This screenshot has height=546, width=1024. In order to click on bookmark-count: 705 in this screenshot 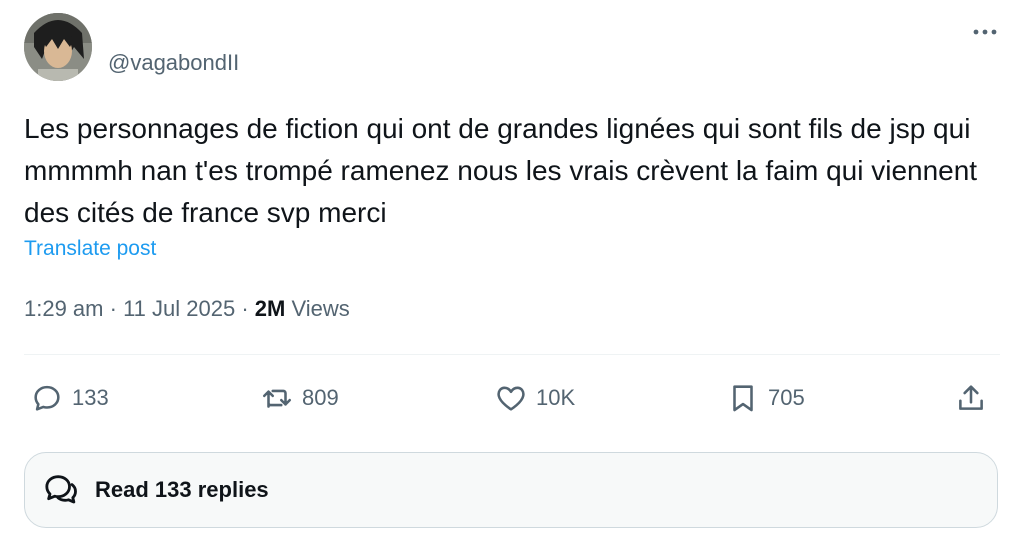, I will do `click(786, 397)`.